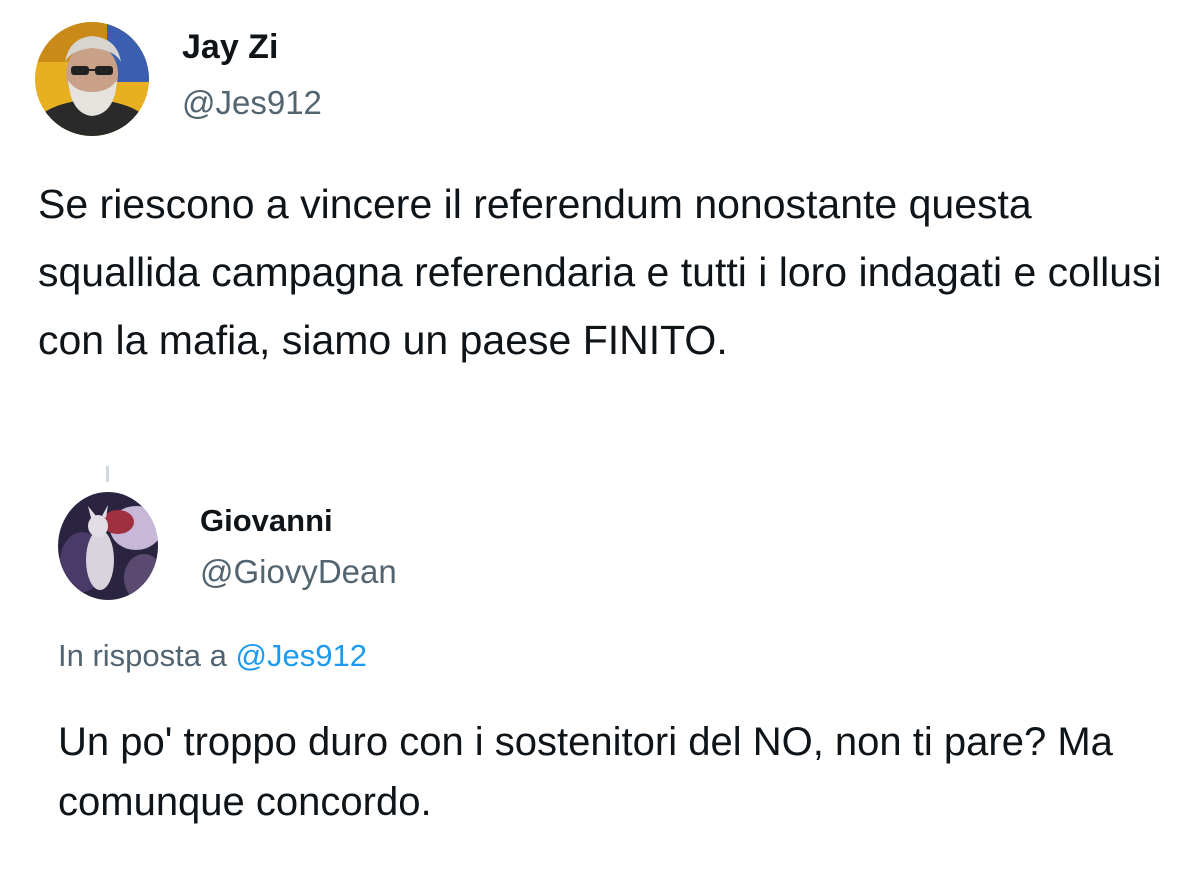  Describe the element at coordinates (142, 655) in the screenshot. I see `reply-context-prefix: In risposta a` at that location.